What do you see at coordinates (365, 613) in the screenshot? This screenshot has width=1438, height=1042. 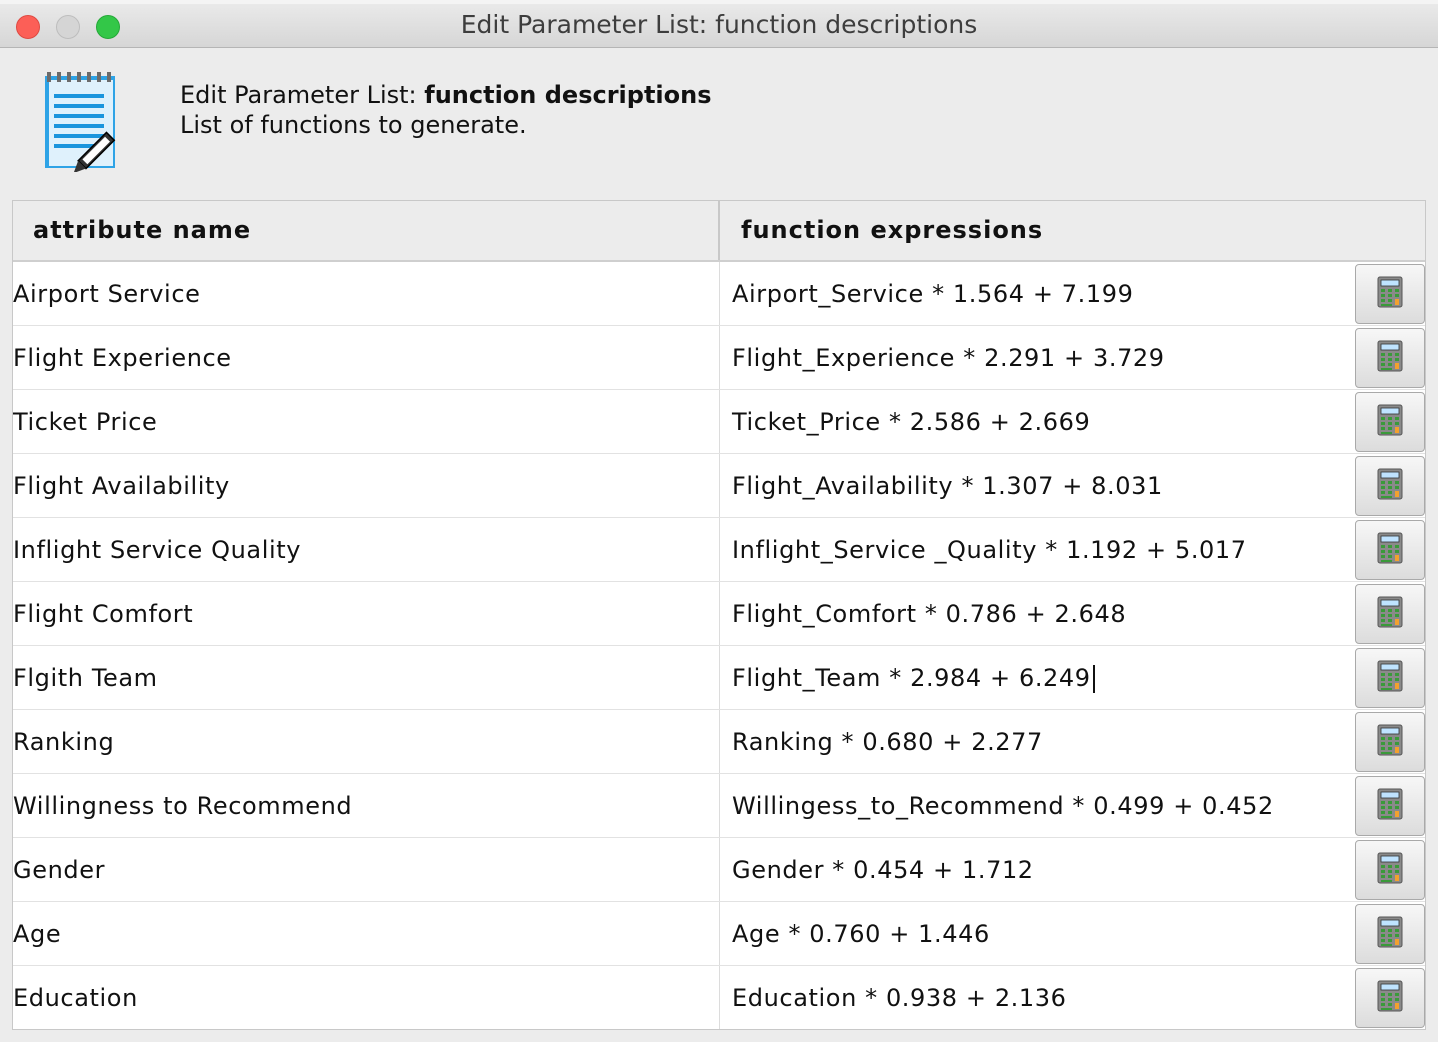 I see `attribute-name-cell: Flight Comfort` at bounding box center [365, 613].